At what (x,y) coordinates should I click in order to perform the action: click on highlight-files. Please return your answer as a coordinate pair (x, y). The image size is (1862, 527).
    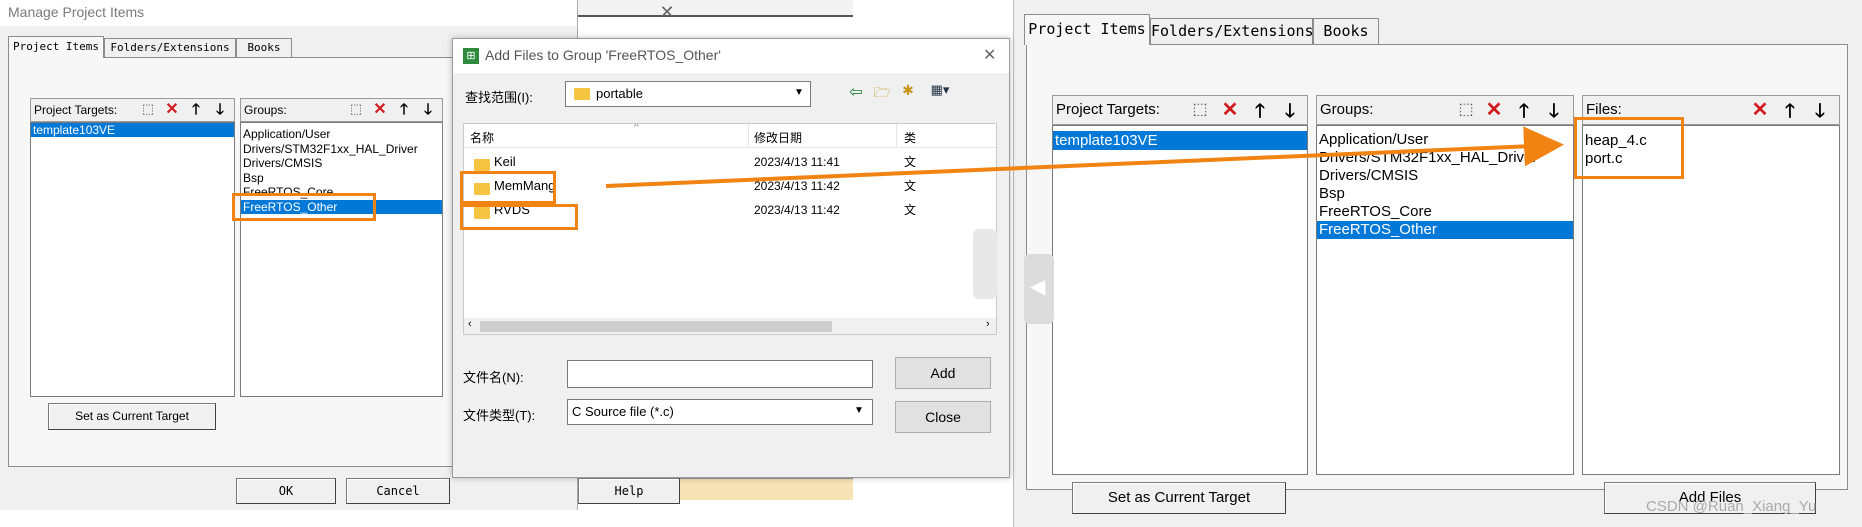
    Looking at the image, I should click on (1629, 148).